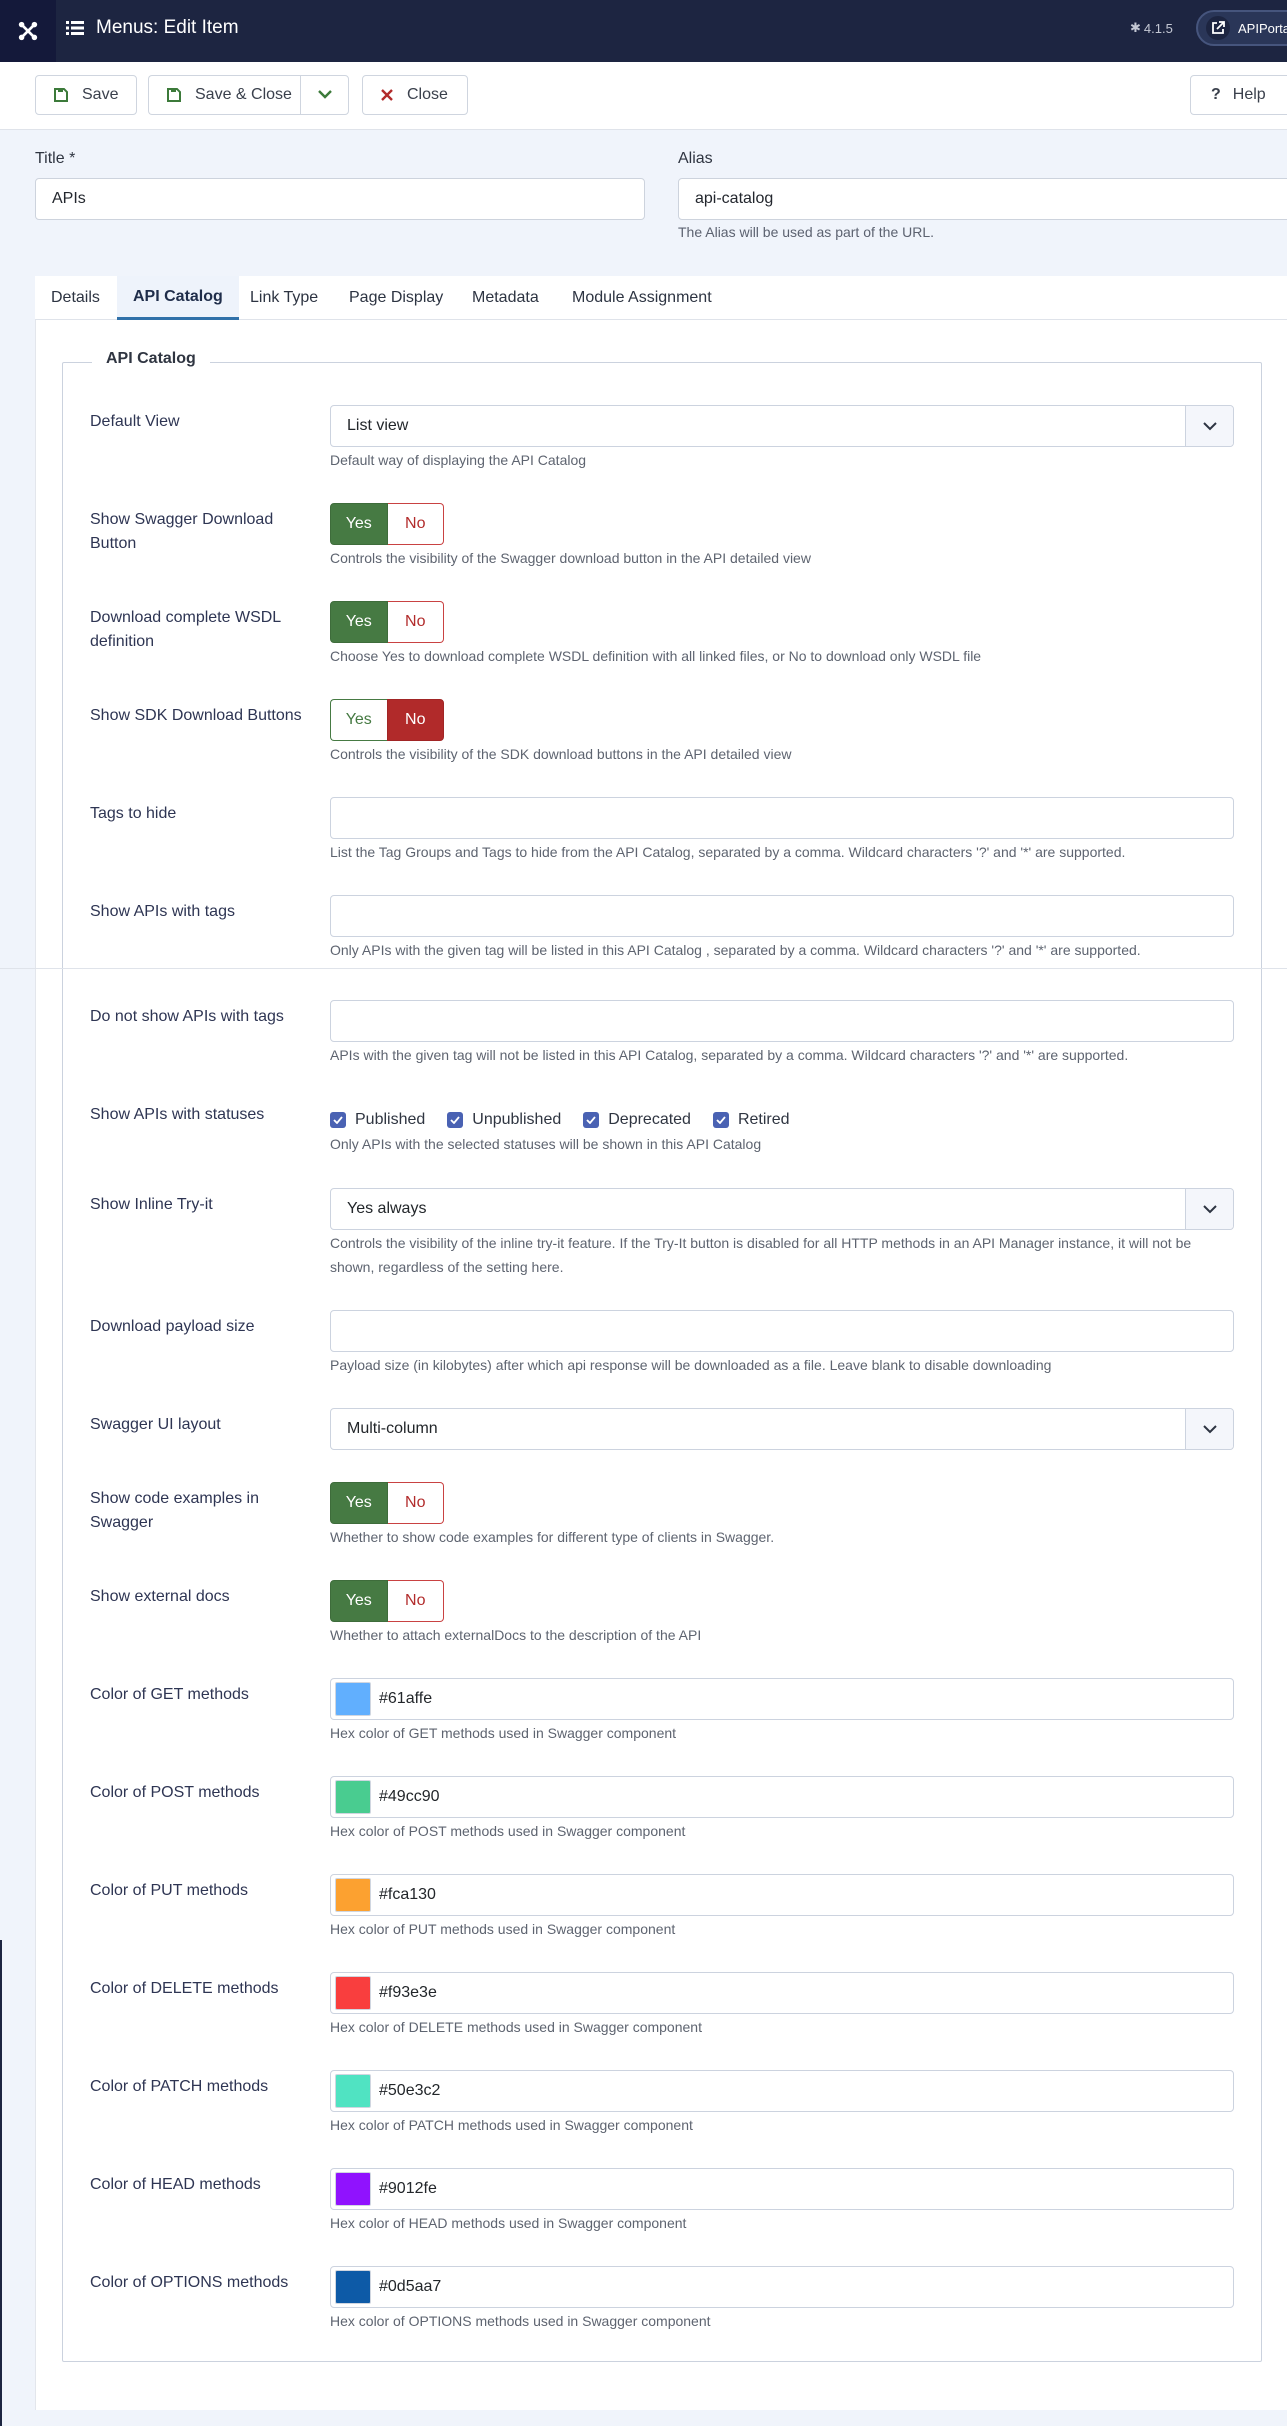 Image resolution: width=1287 pixels, height=2426 pixels. Describe the element at coordinates (751, 1120) in the screenshot. I see `status-retired-checkbox: Retired` at that location.